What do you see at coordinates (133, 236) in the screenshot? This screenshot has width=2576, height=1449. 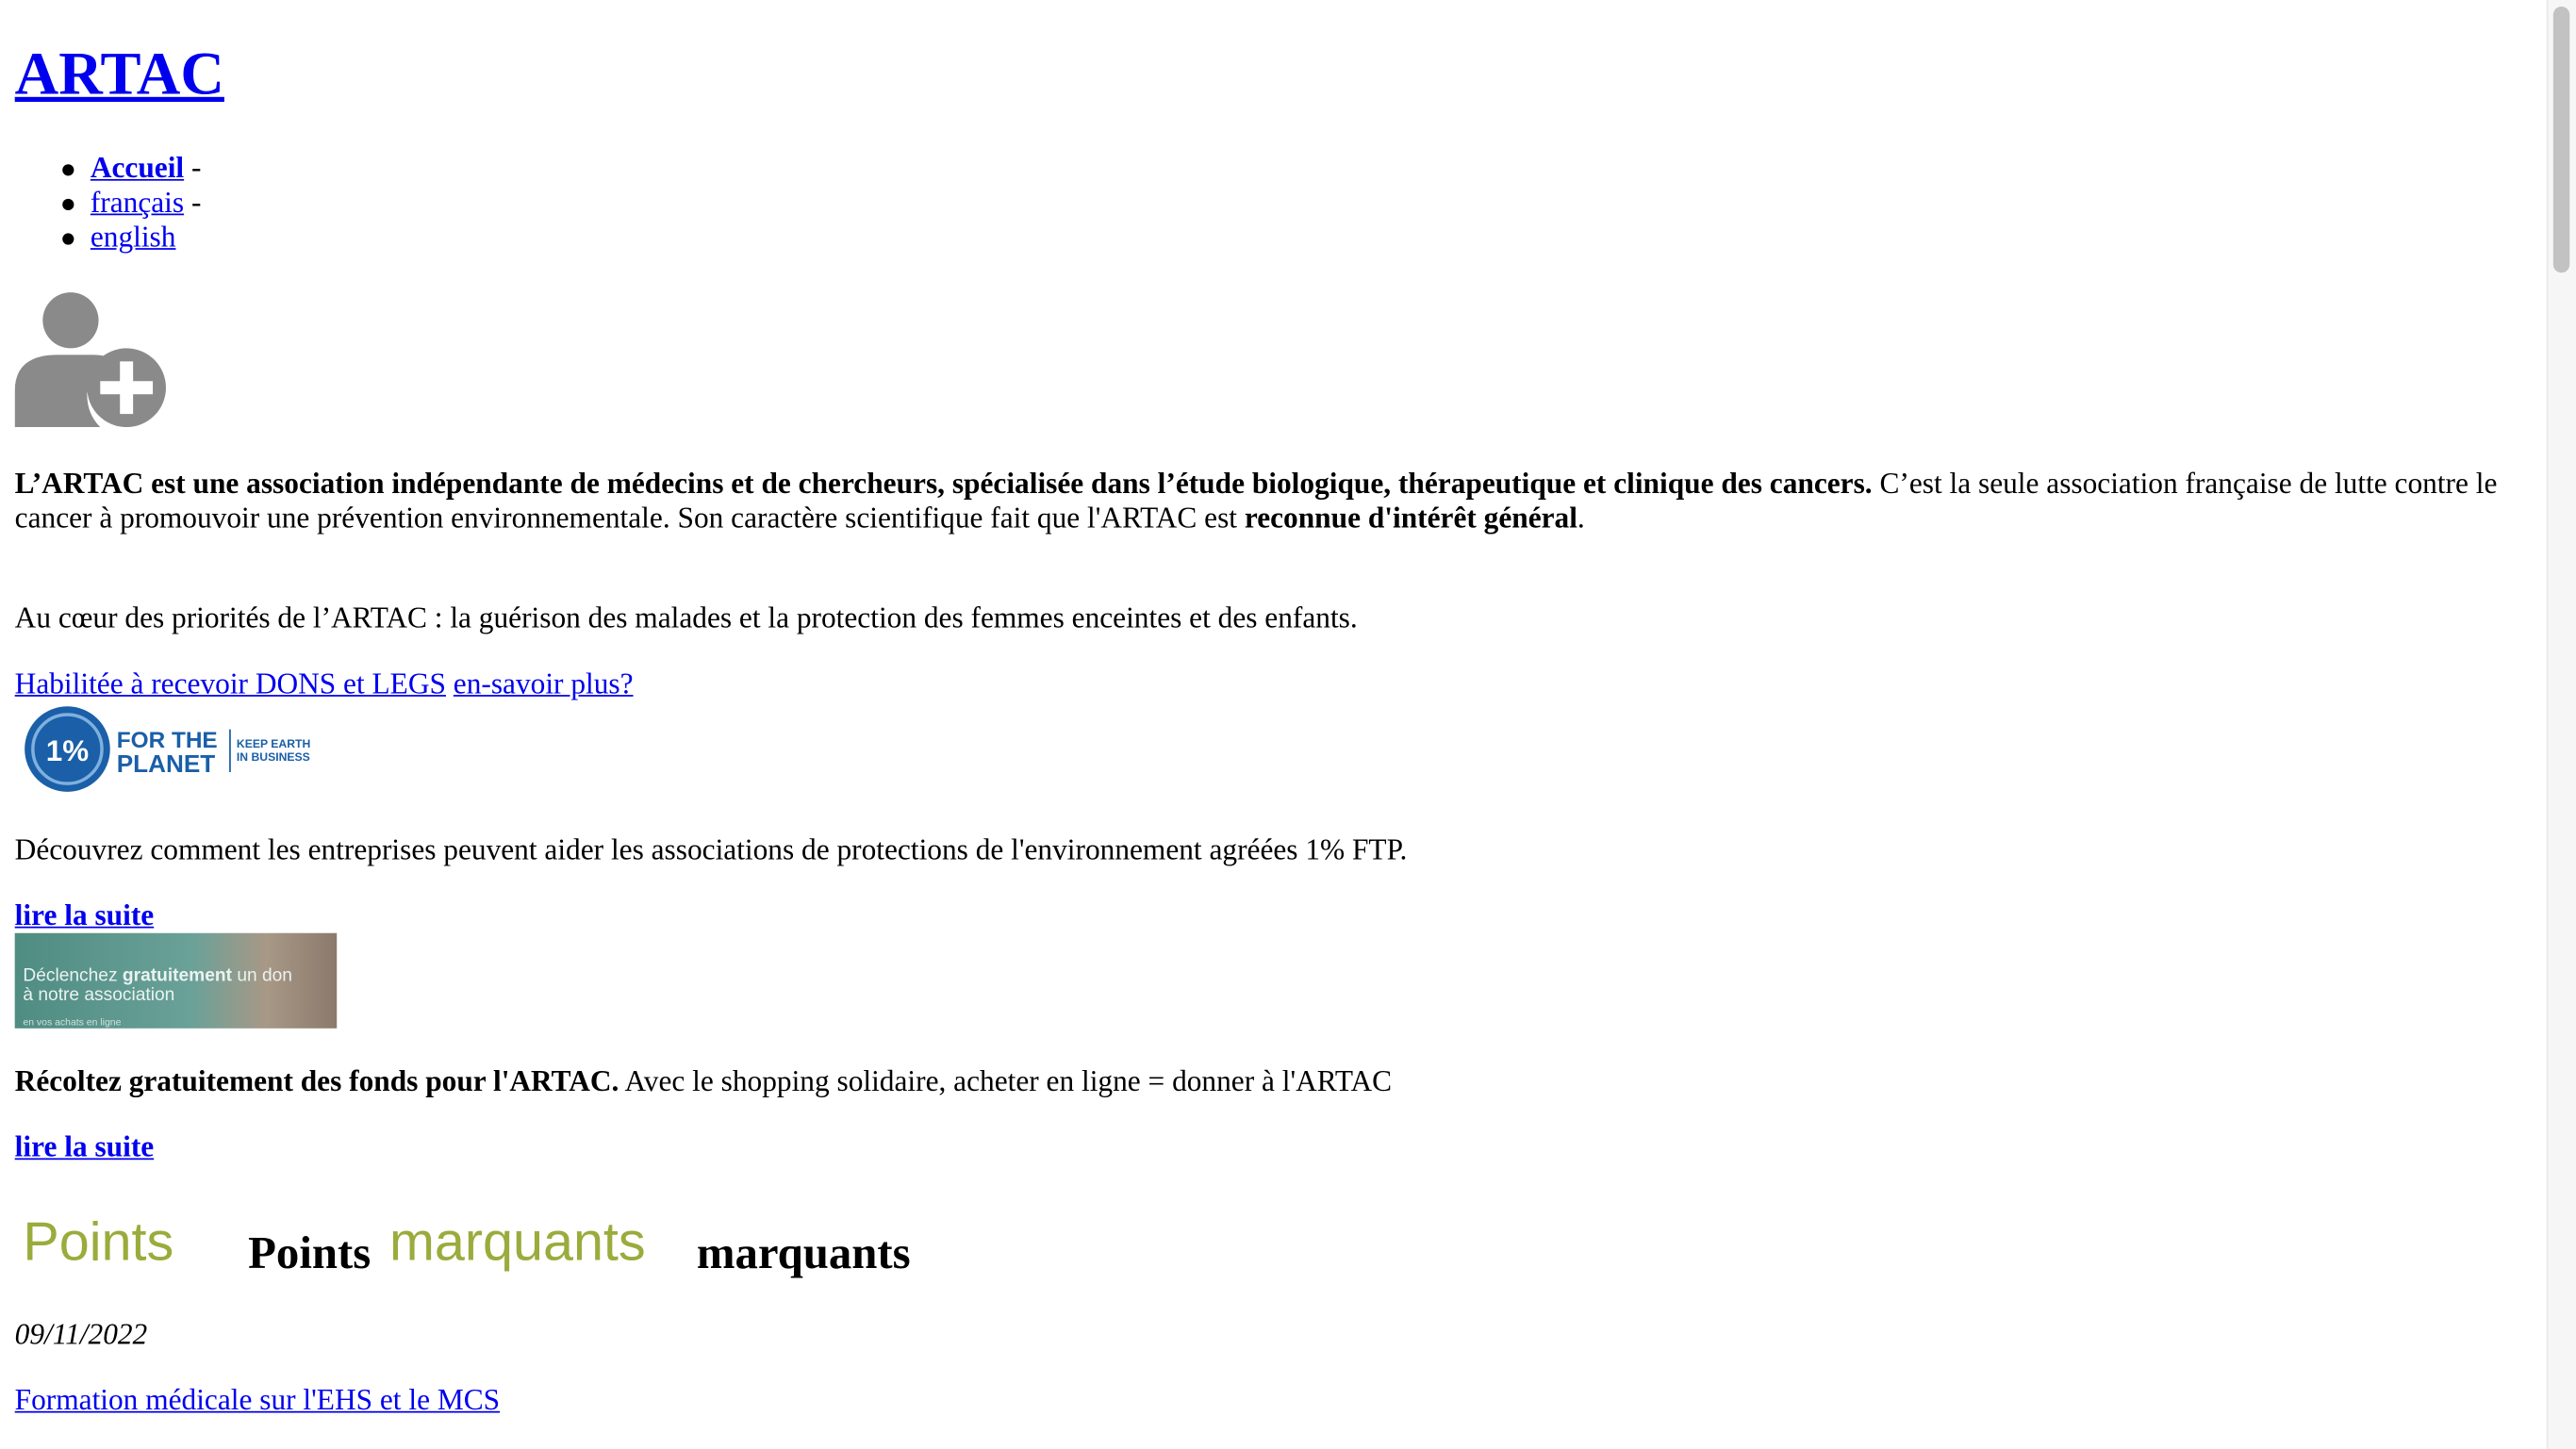 I see `nav-link-english: english` at bounding box center [133, 236].